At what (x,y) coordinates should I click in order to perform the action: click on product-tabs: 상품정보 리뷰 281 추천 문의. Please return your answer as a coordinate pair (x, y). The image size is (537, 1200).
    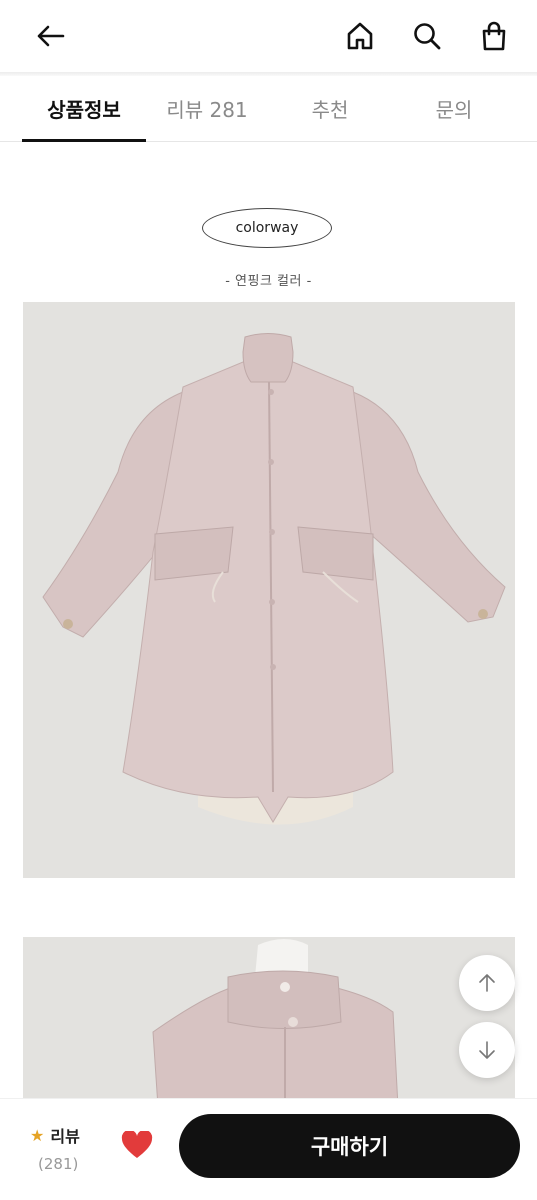
    Looking at the image, I should click on (268, 109).